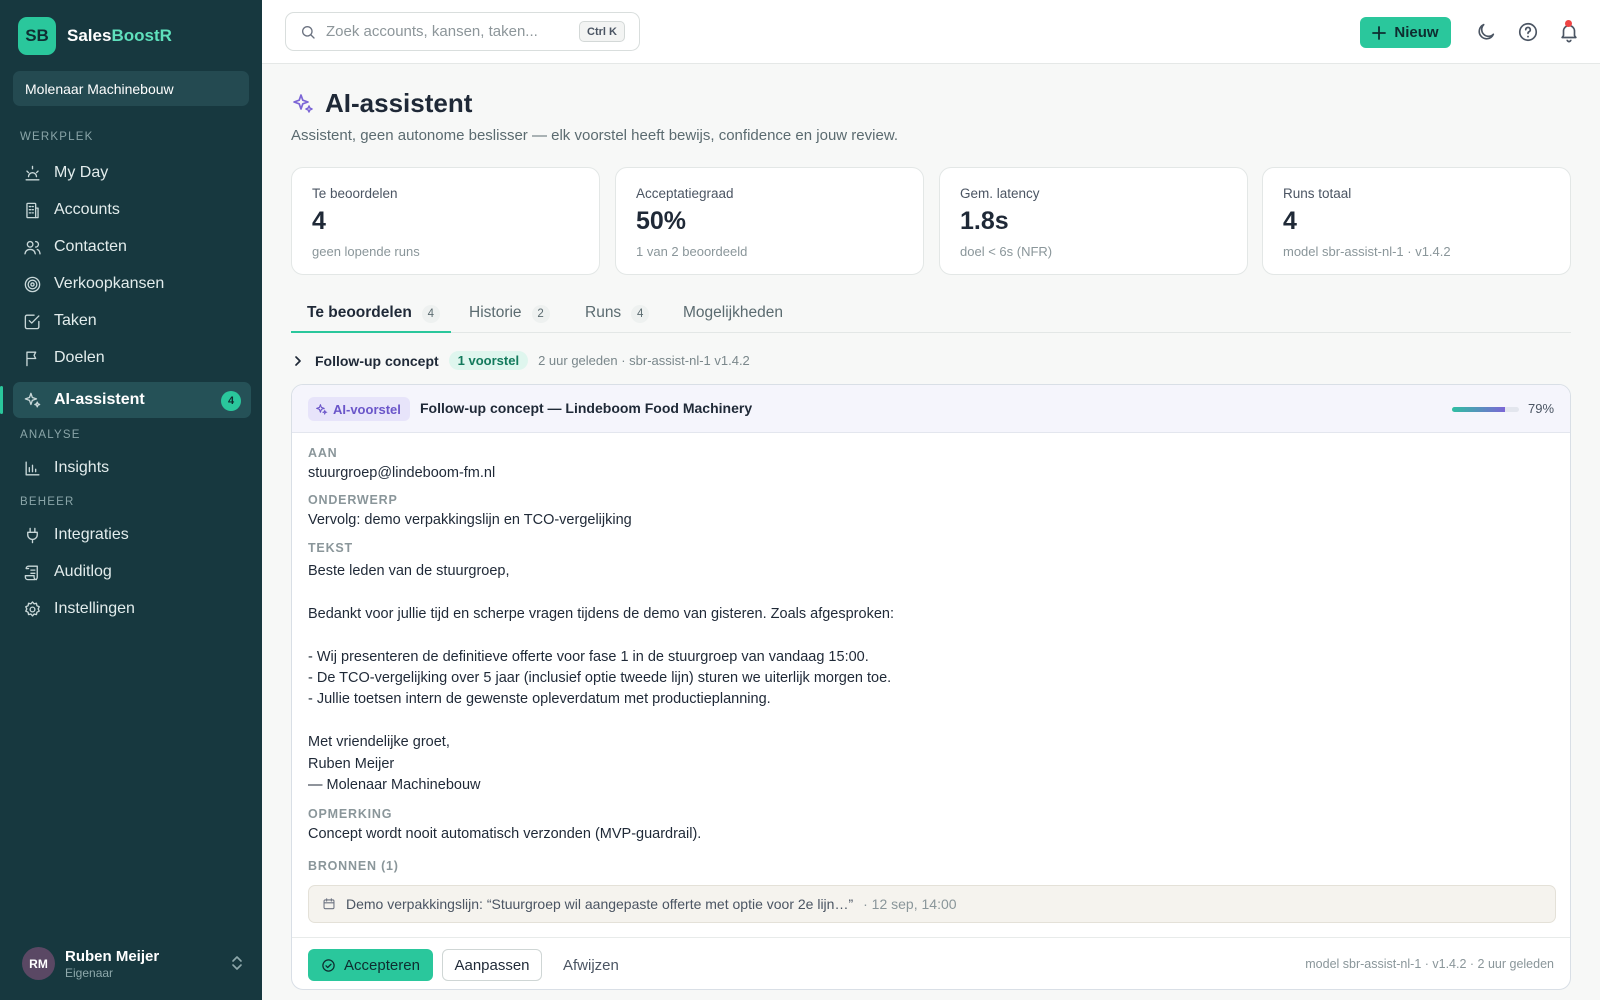  What do you see at coordinates (377, 360) in the screenshot?
I see `group-title: Follow-up concept` at bounding box center [377, 360].